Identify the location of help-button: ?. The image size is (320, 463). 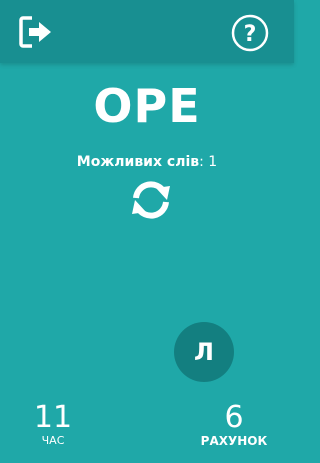
(250, 33).